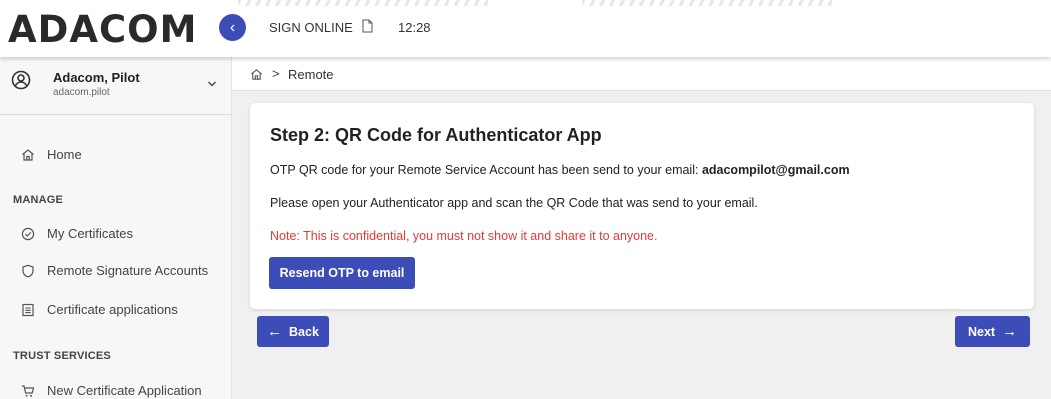 This screenshot has width=1051, height=399. What do you see at coordinates (96, 77) in the screenshot?
I see `user-name: Adacom, Pilot` at bounding box center [96, 77].